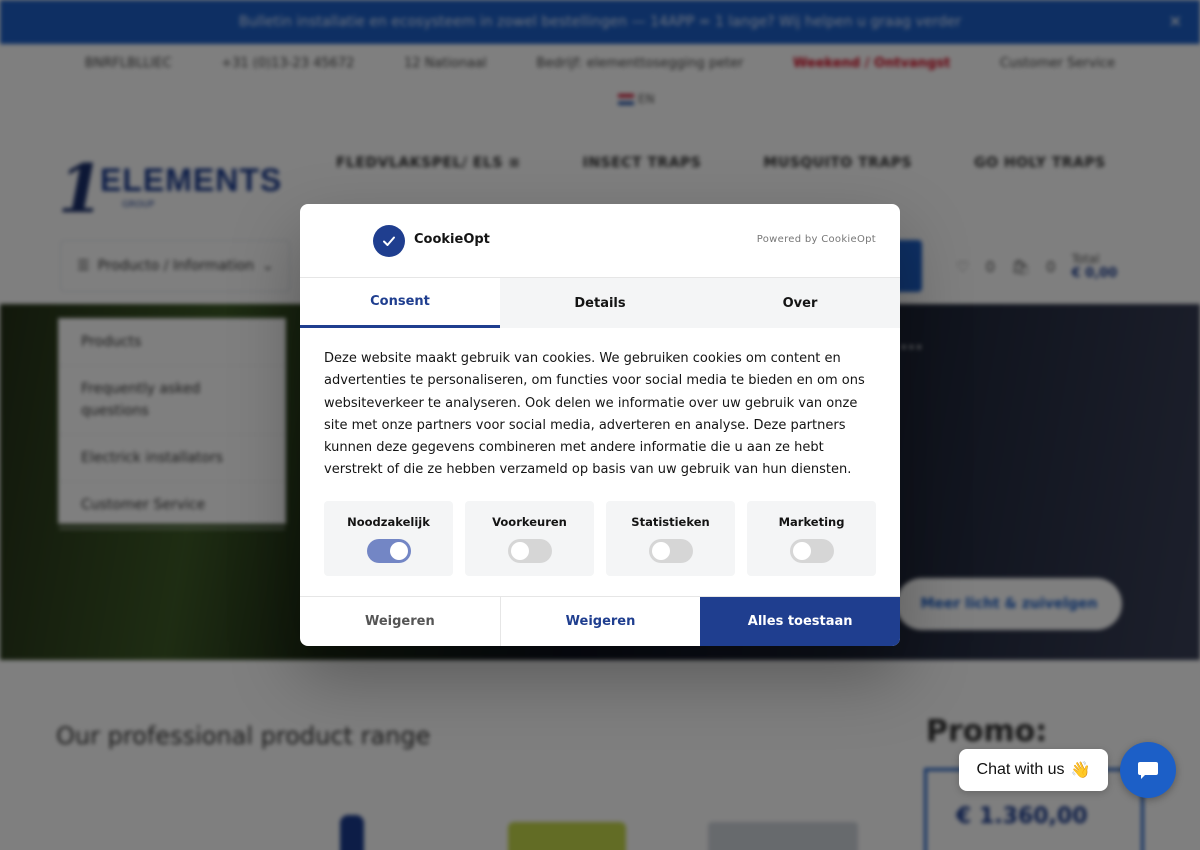 The height and width of the screenshot is (850, 1200). I want to click on preferences-toggle, so click(529, 551).